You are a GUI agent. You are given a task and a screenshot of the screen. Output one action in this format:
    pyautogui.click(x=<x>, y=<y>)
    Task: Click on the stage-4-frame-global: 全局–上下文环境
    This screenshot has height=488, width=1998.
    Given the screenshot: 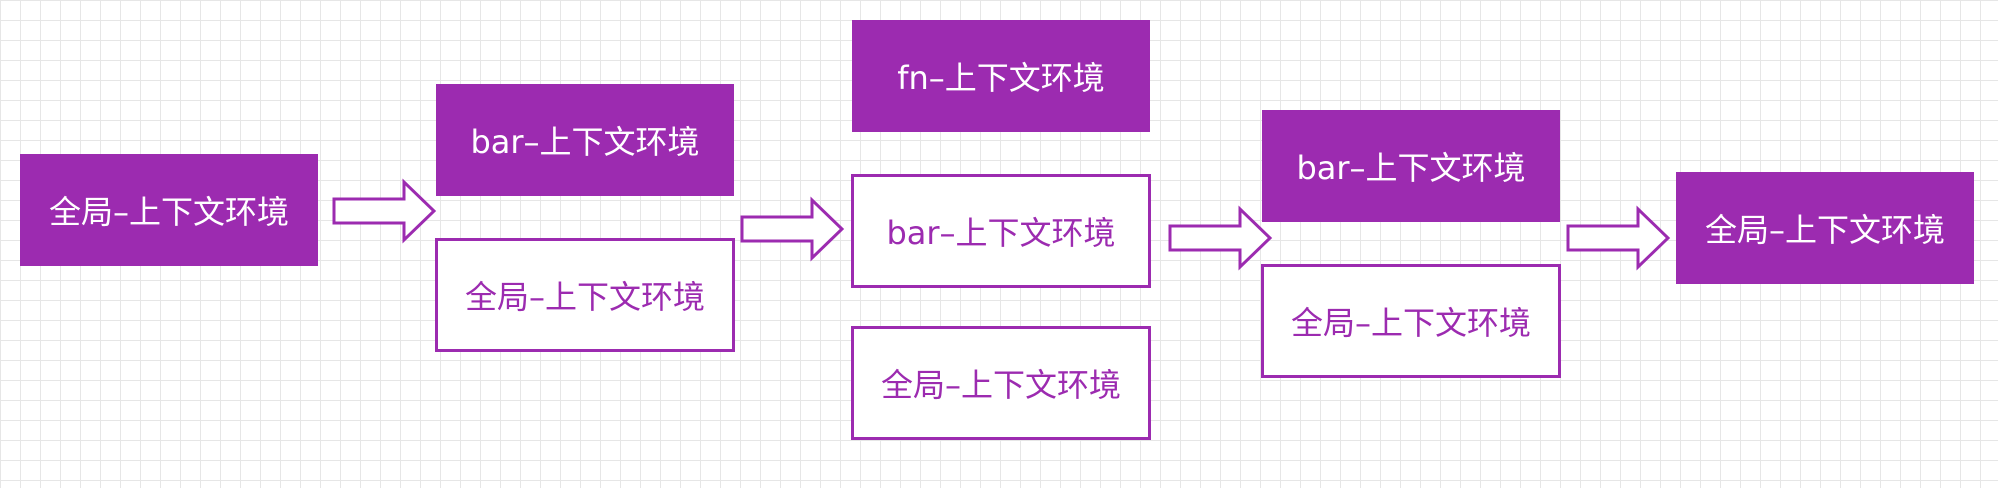 What is the action you would take?
    pyautogui.click(x=1411, y=321)
    